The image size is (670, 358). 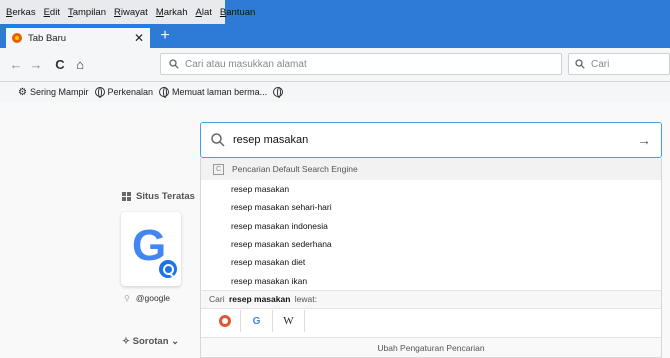 What do you see at coordinates (246, 64) in the screenshot?
I see `url-placeholder: Cari atau masukkan alamat` at bounding box center [246, 64].